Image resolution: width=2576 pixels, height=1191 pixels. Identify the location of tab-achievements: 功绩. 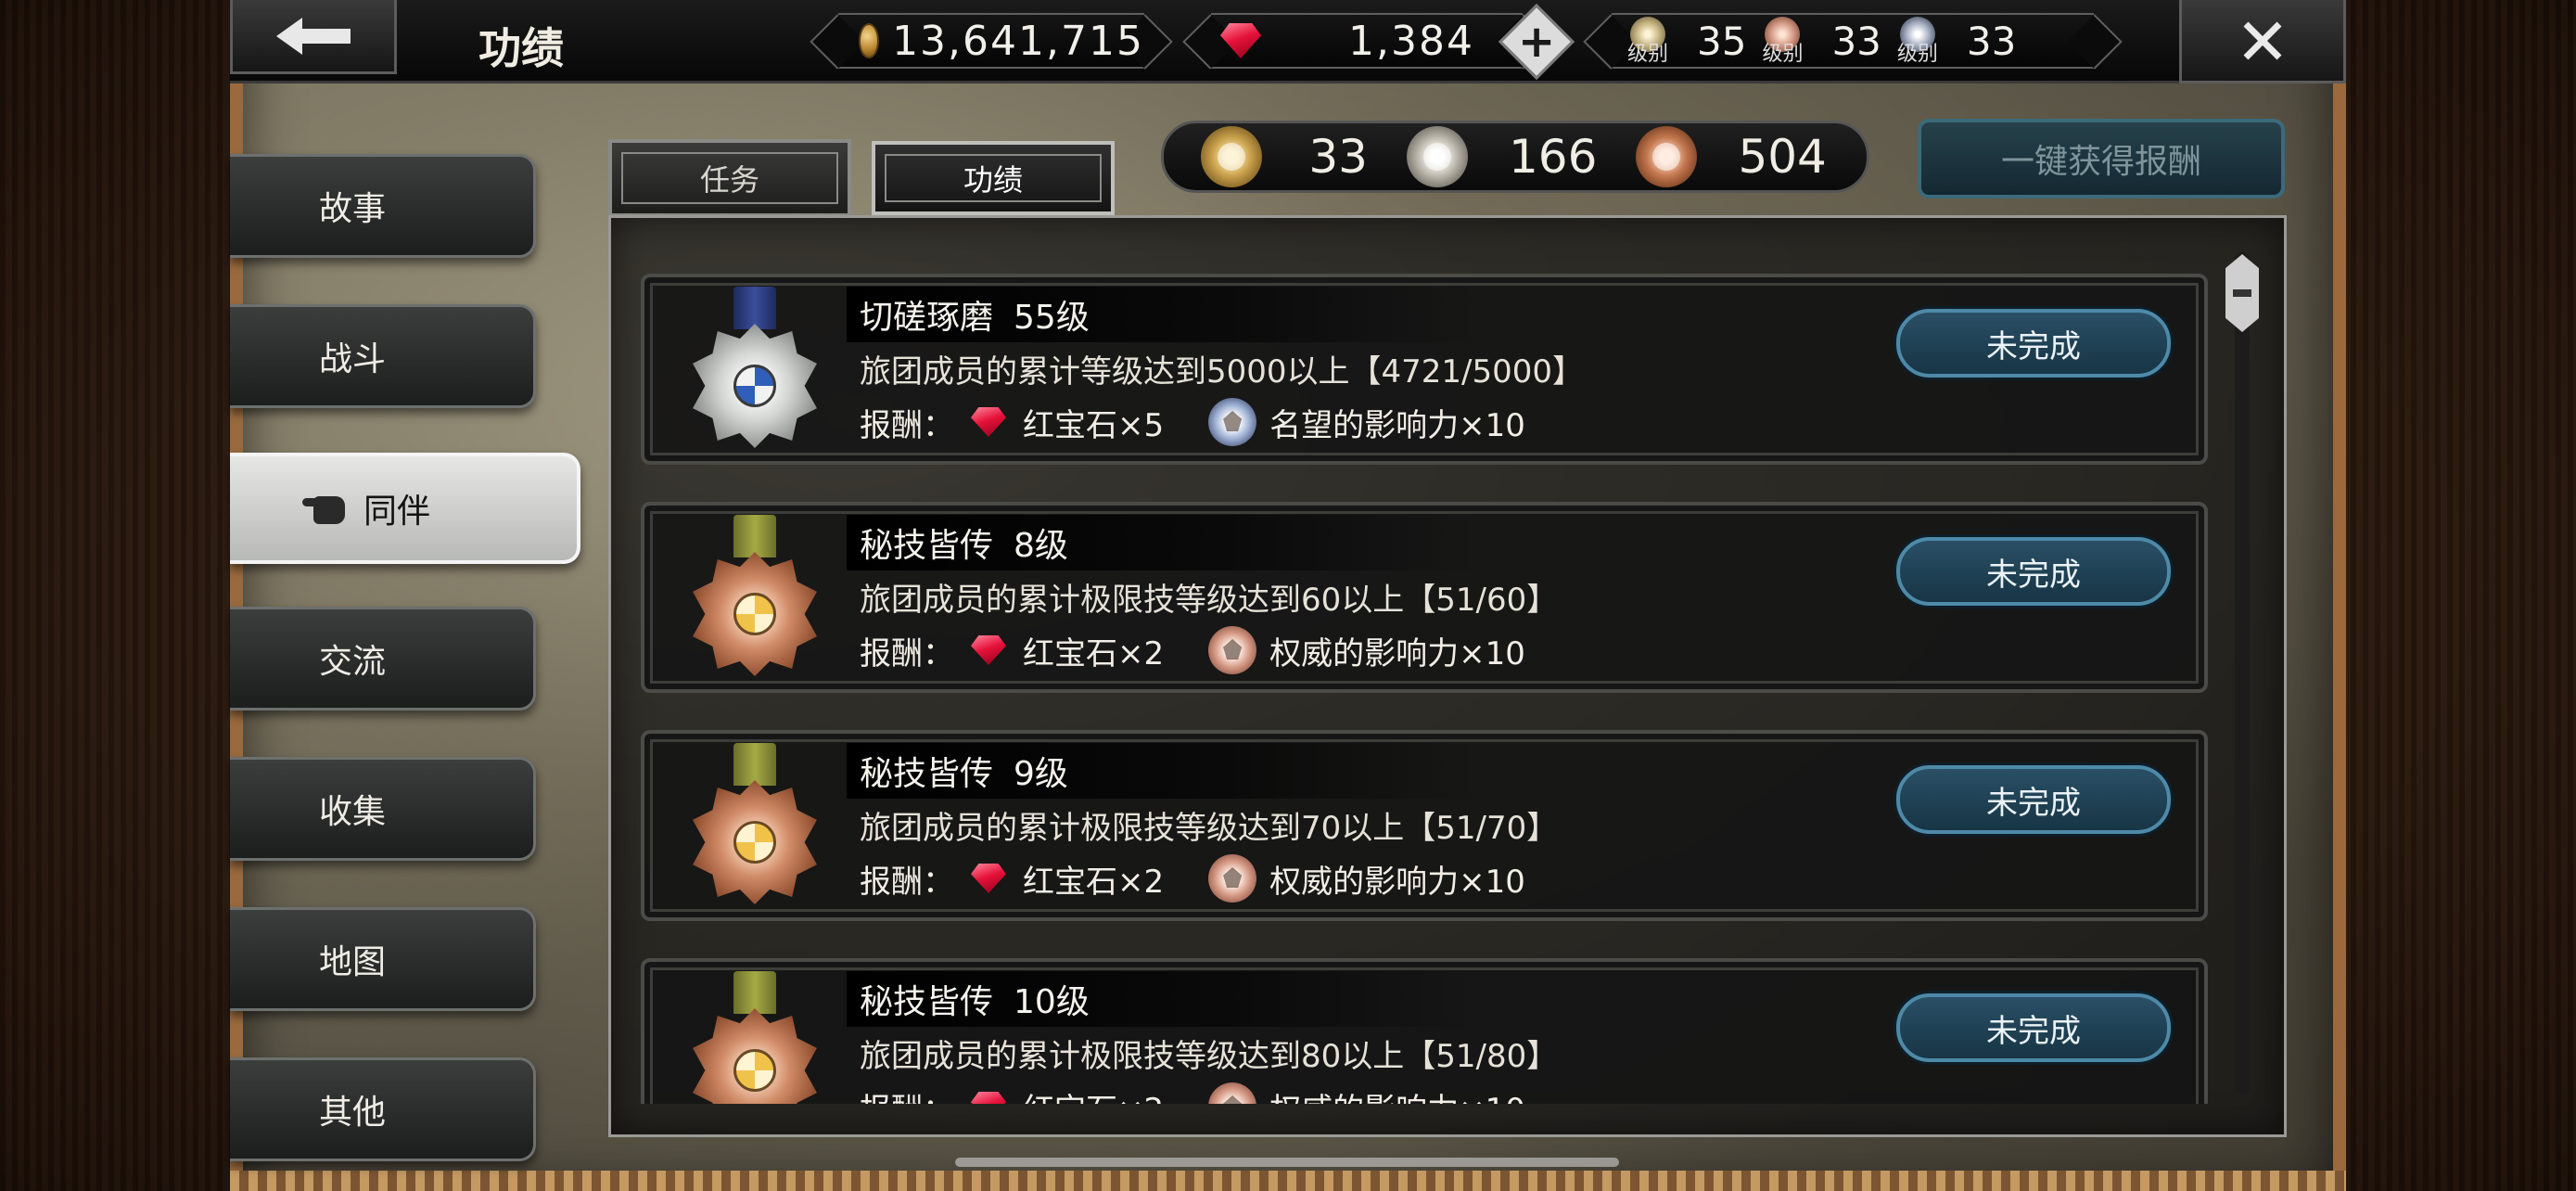
(993, 178).